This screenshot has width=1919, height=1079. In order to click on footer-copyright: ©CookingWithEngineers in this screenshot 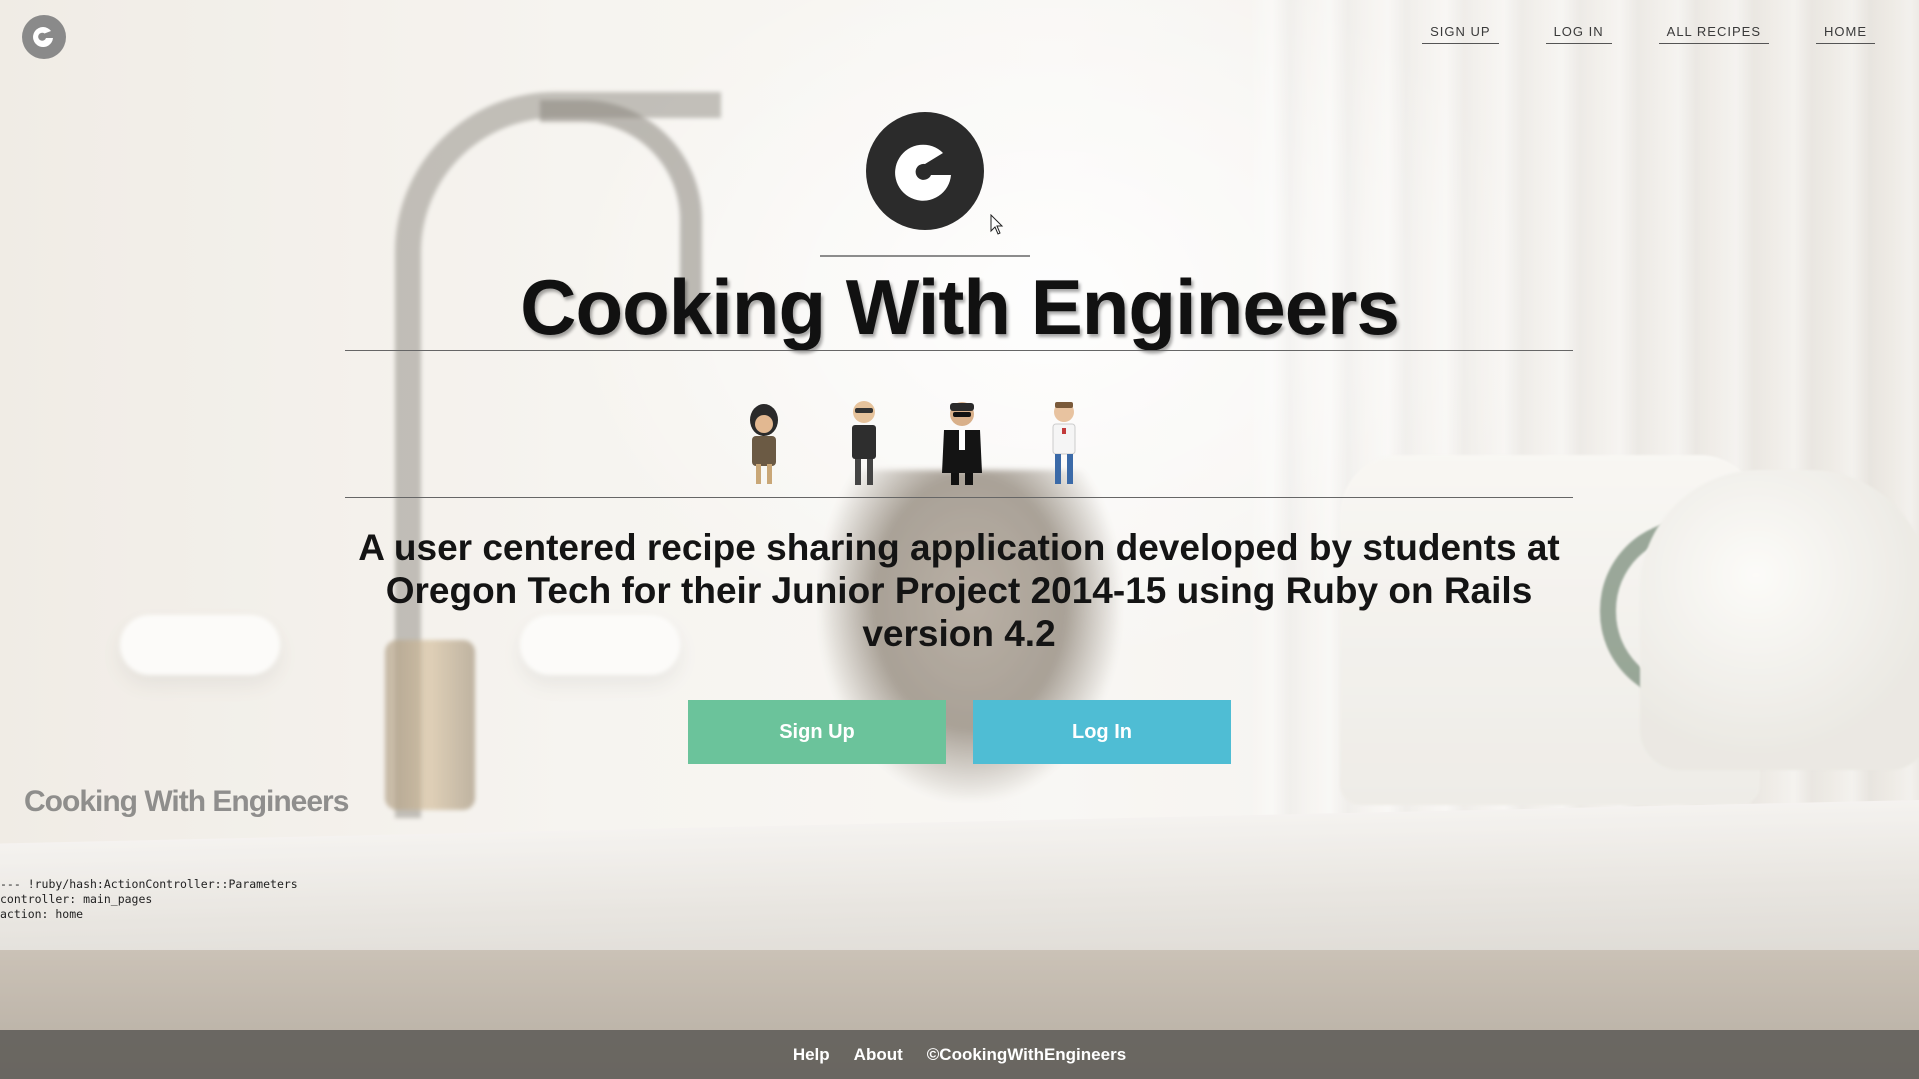, I will do `click(1026, 1054)`.